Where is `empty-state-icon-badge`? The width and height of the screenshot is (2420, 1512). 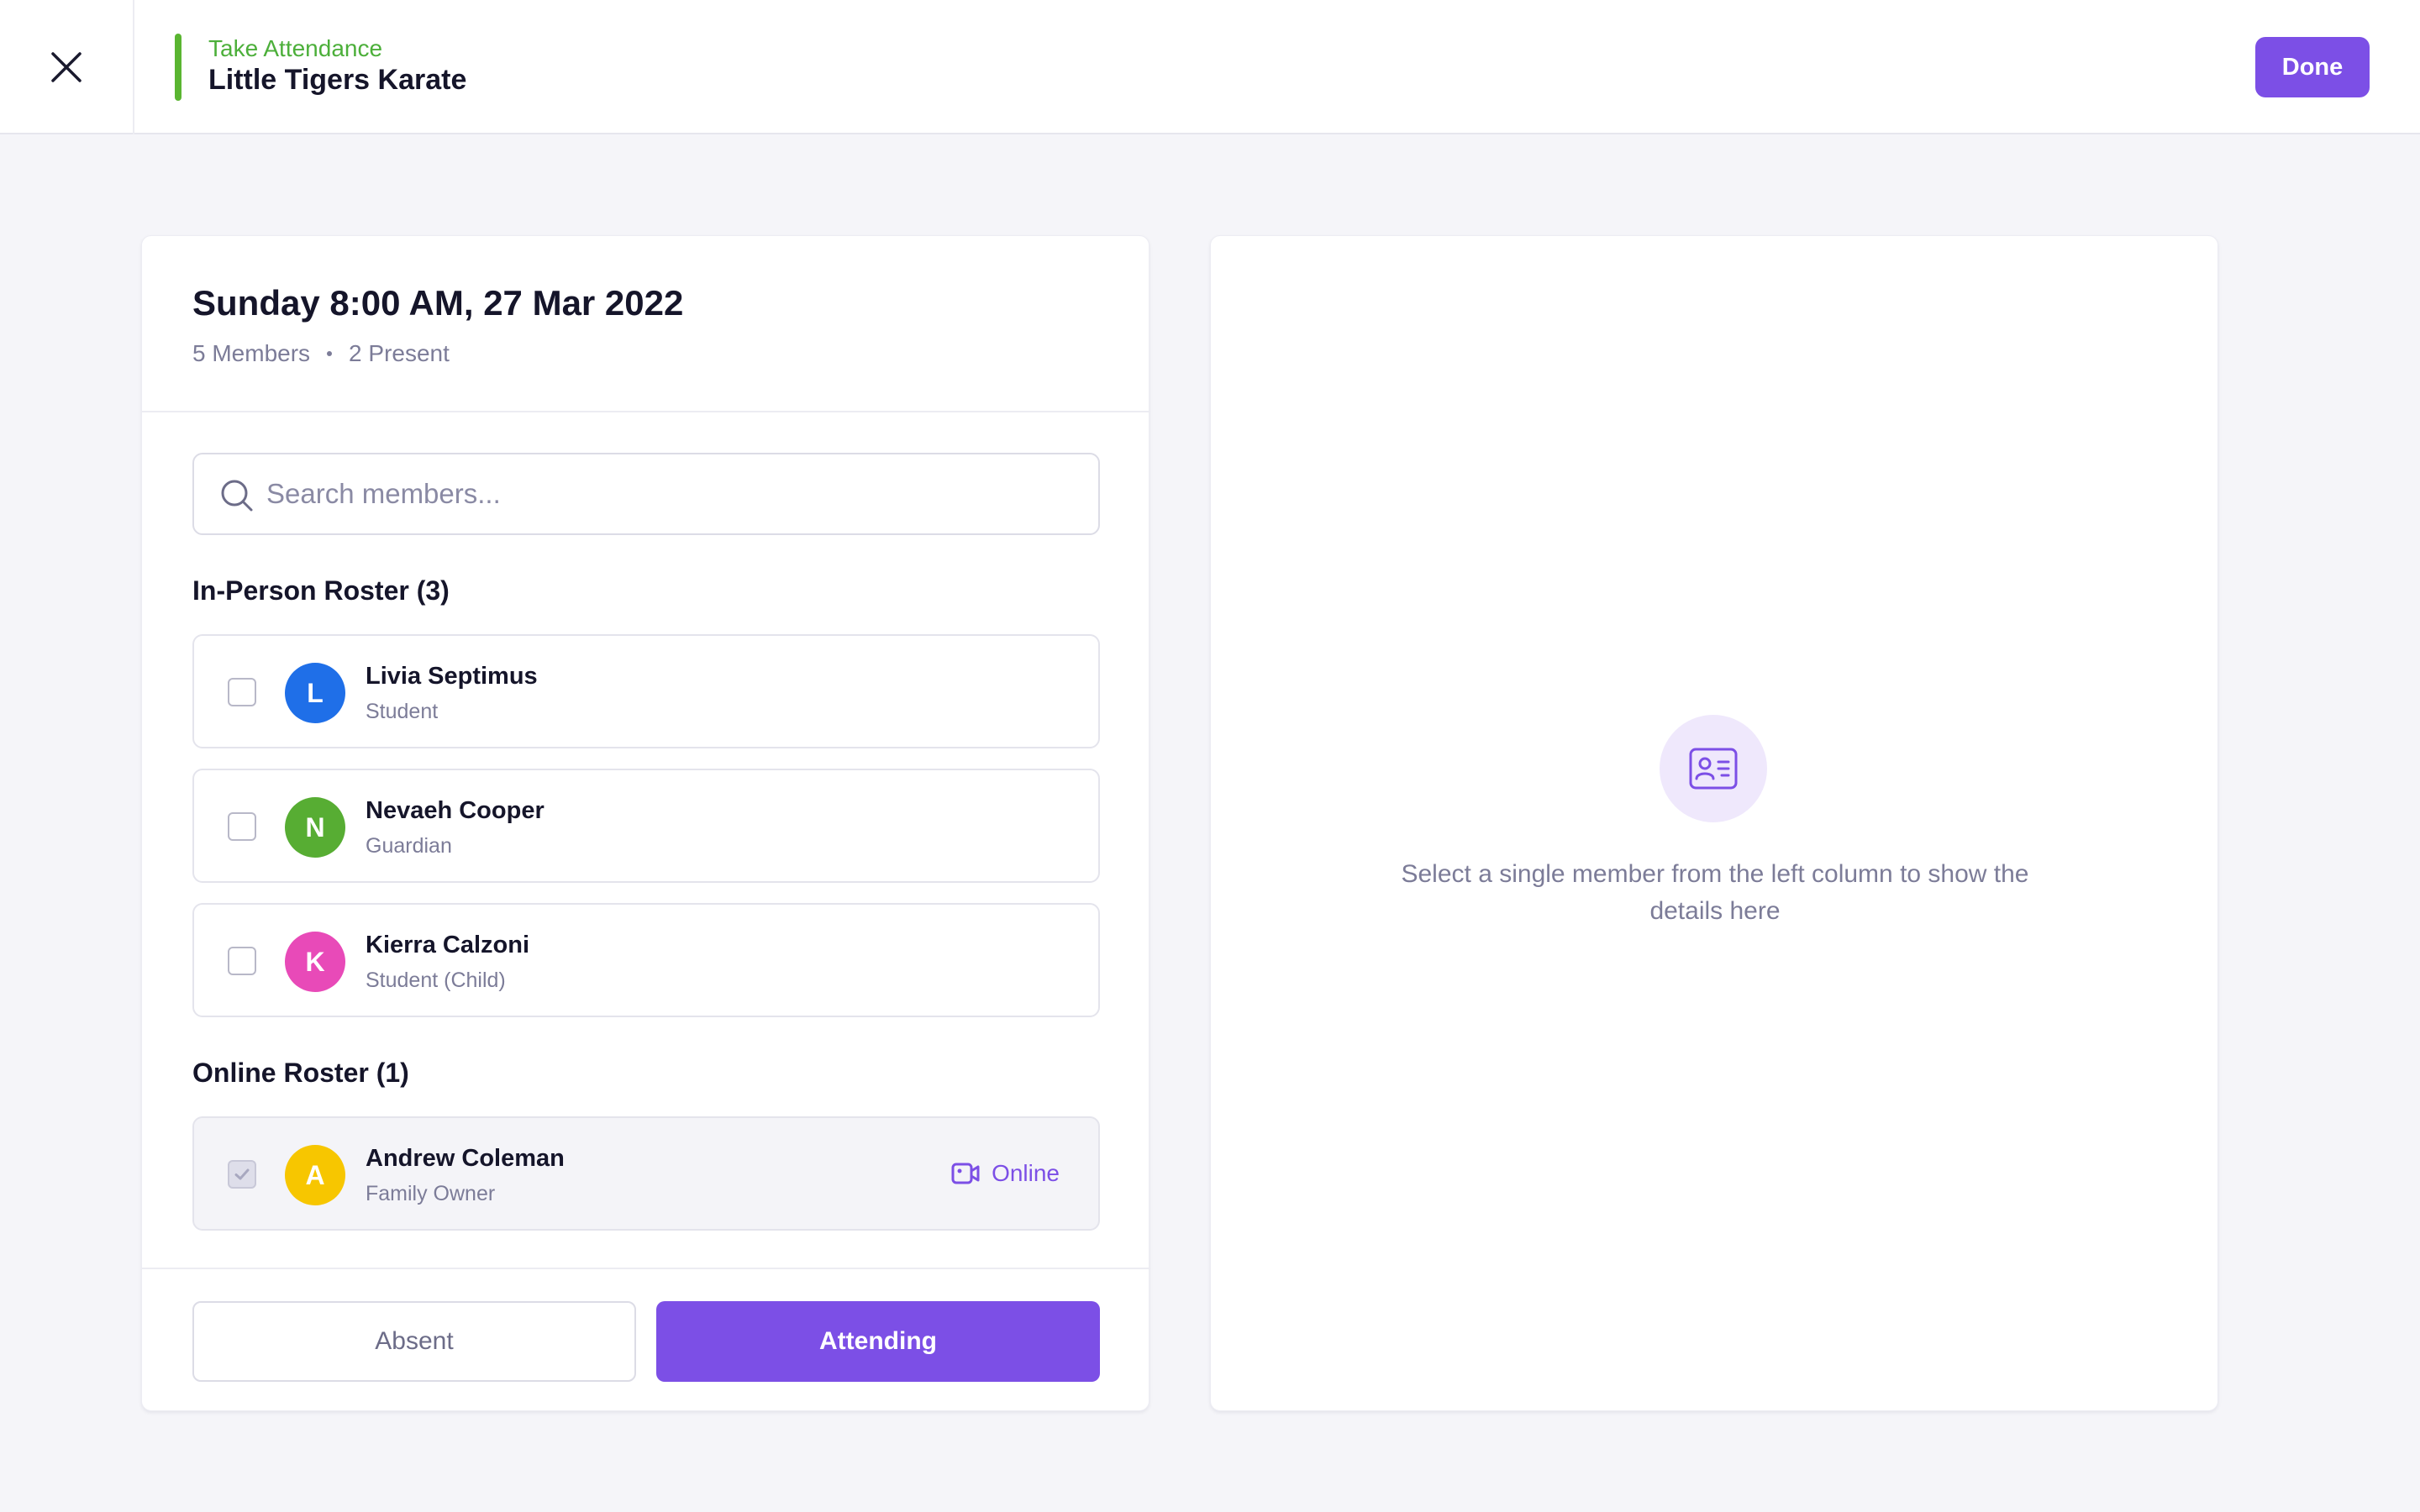
empty-state-icon-badge is located at coordinates (1713, 768).